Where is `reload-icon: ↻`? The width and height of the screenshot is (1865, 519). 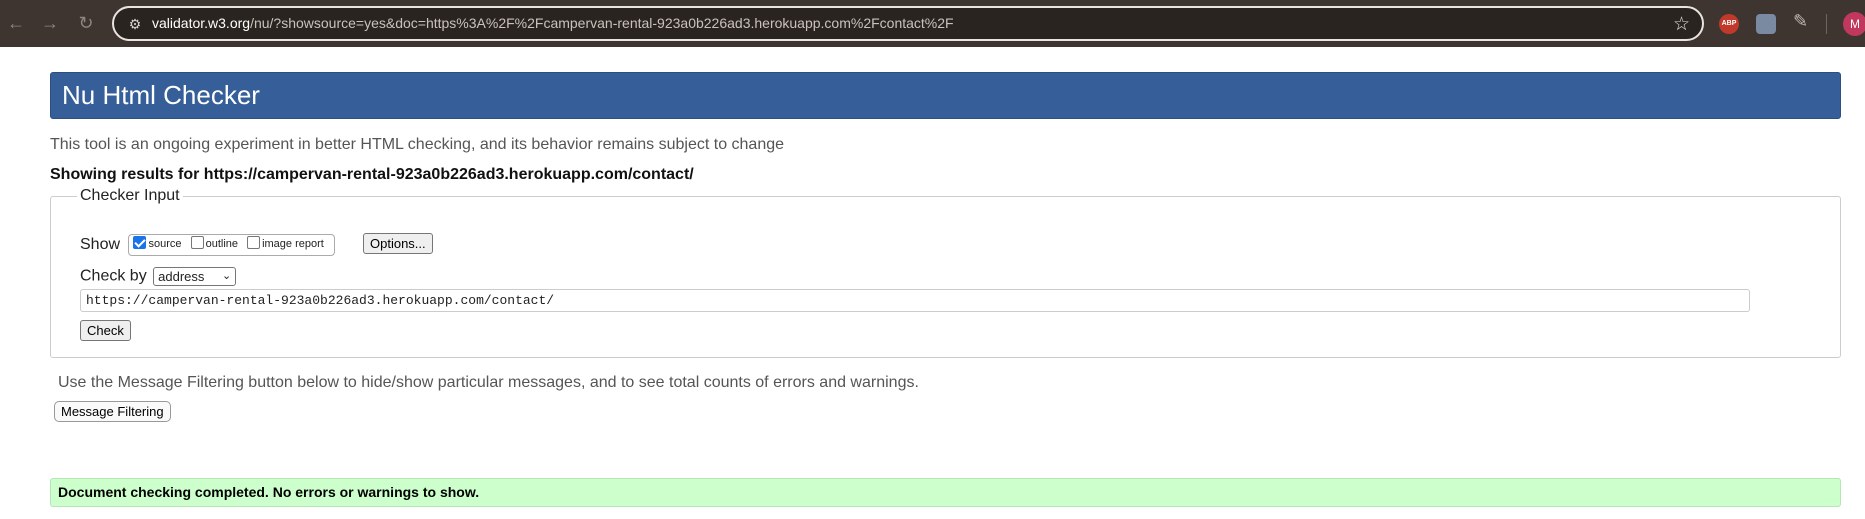 reload-icon: ↻ is located at coordinates (86, 23).